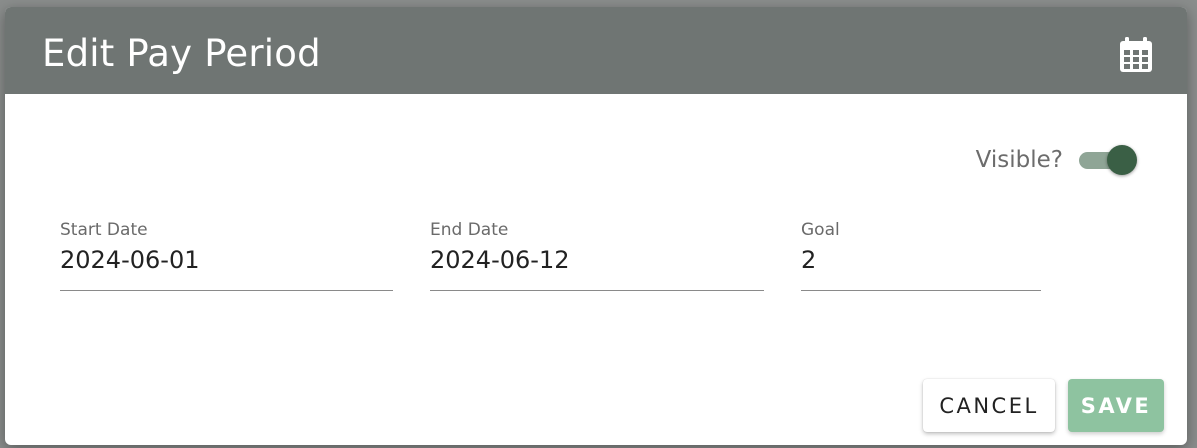 The height and width of the screenshot is (448, 1197). Describe the element at coordinates (989, 405) in the screenshot. I see `cancel-button: CANCEL` at that location.